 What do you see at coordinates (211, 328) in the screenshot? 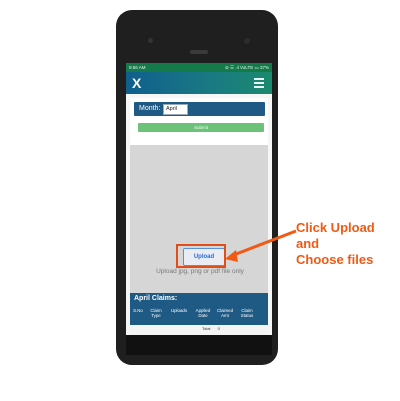
I see `claims-total-label: Total 0` at bounding box center [211, 328].